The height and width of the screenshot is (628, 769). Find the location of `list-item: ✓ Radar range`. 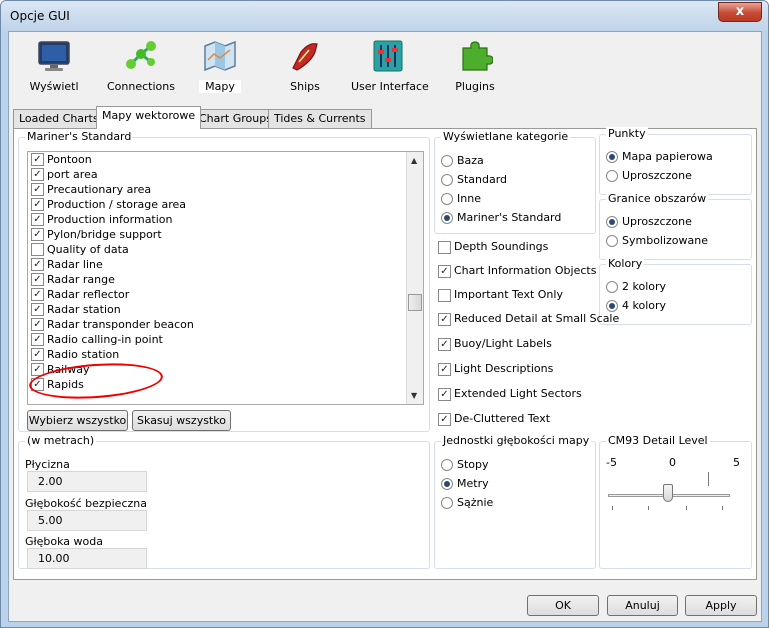

list-item: ✓ Radar range is located at coordinates (225, 279).